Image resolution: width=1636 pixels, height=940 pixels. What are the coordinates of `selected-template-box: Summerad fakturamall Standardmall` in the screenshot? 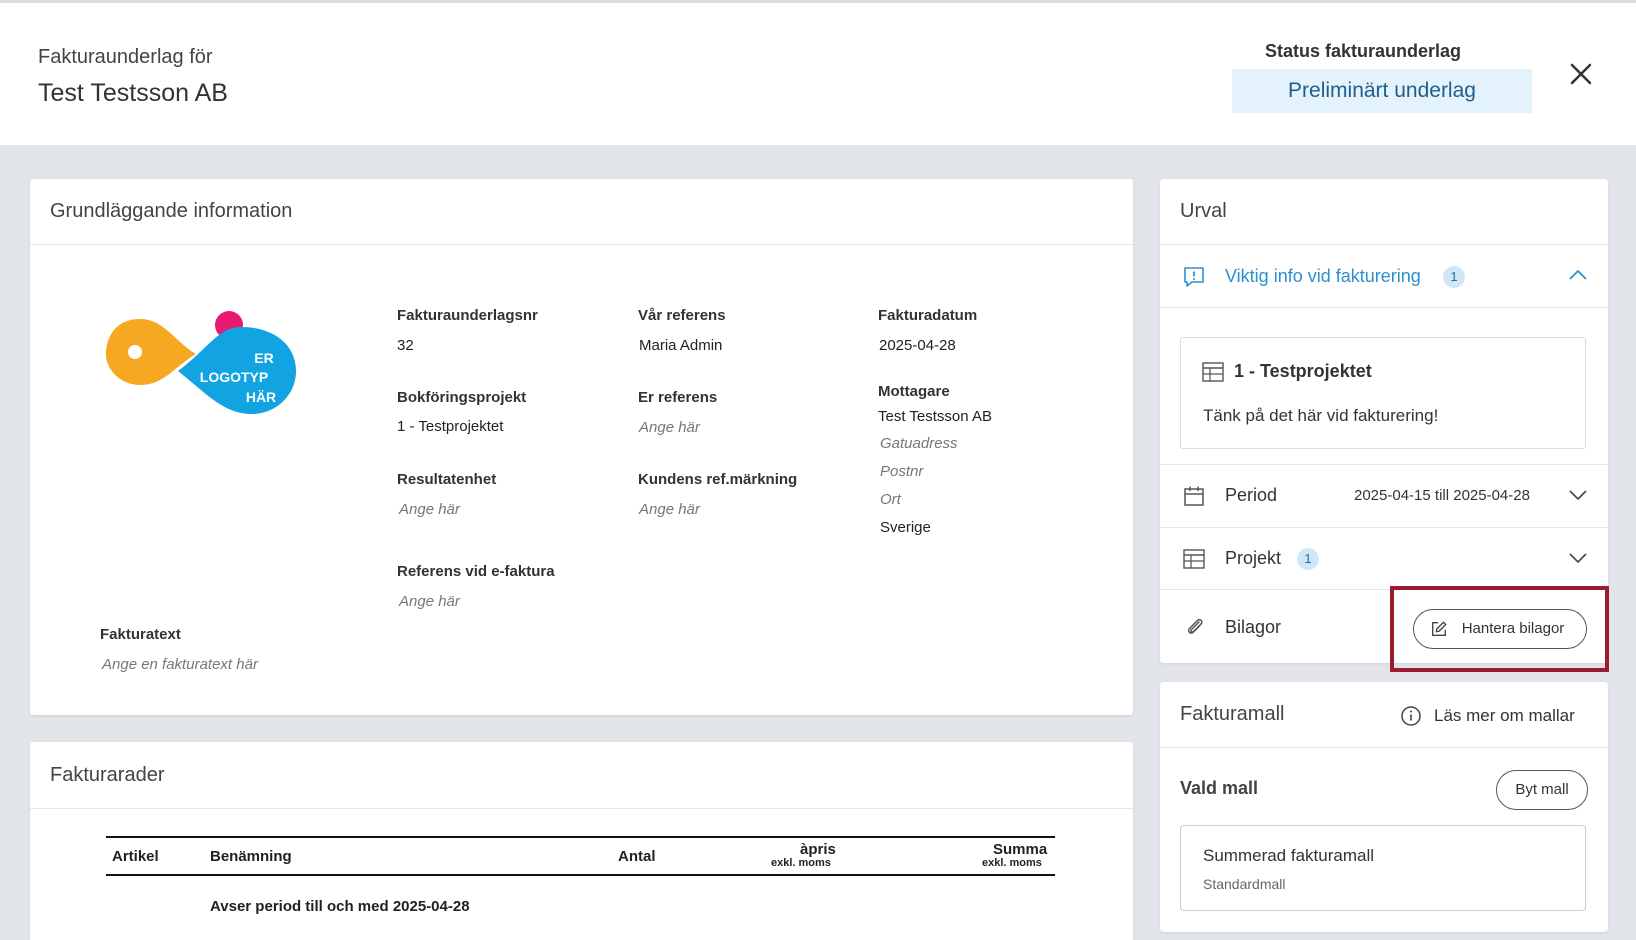 It's located at (1383, 868).